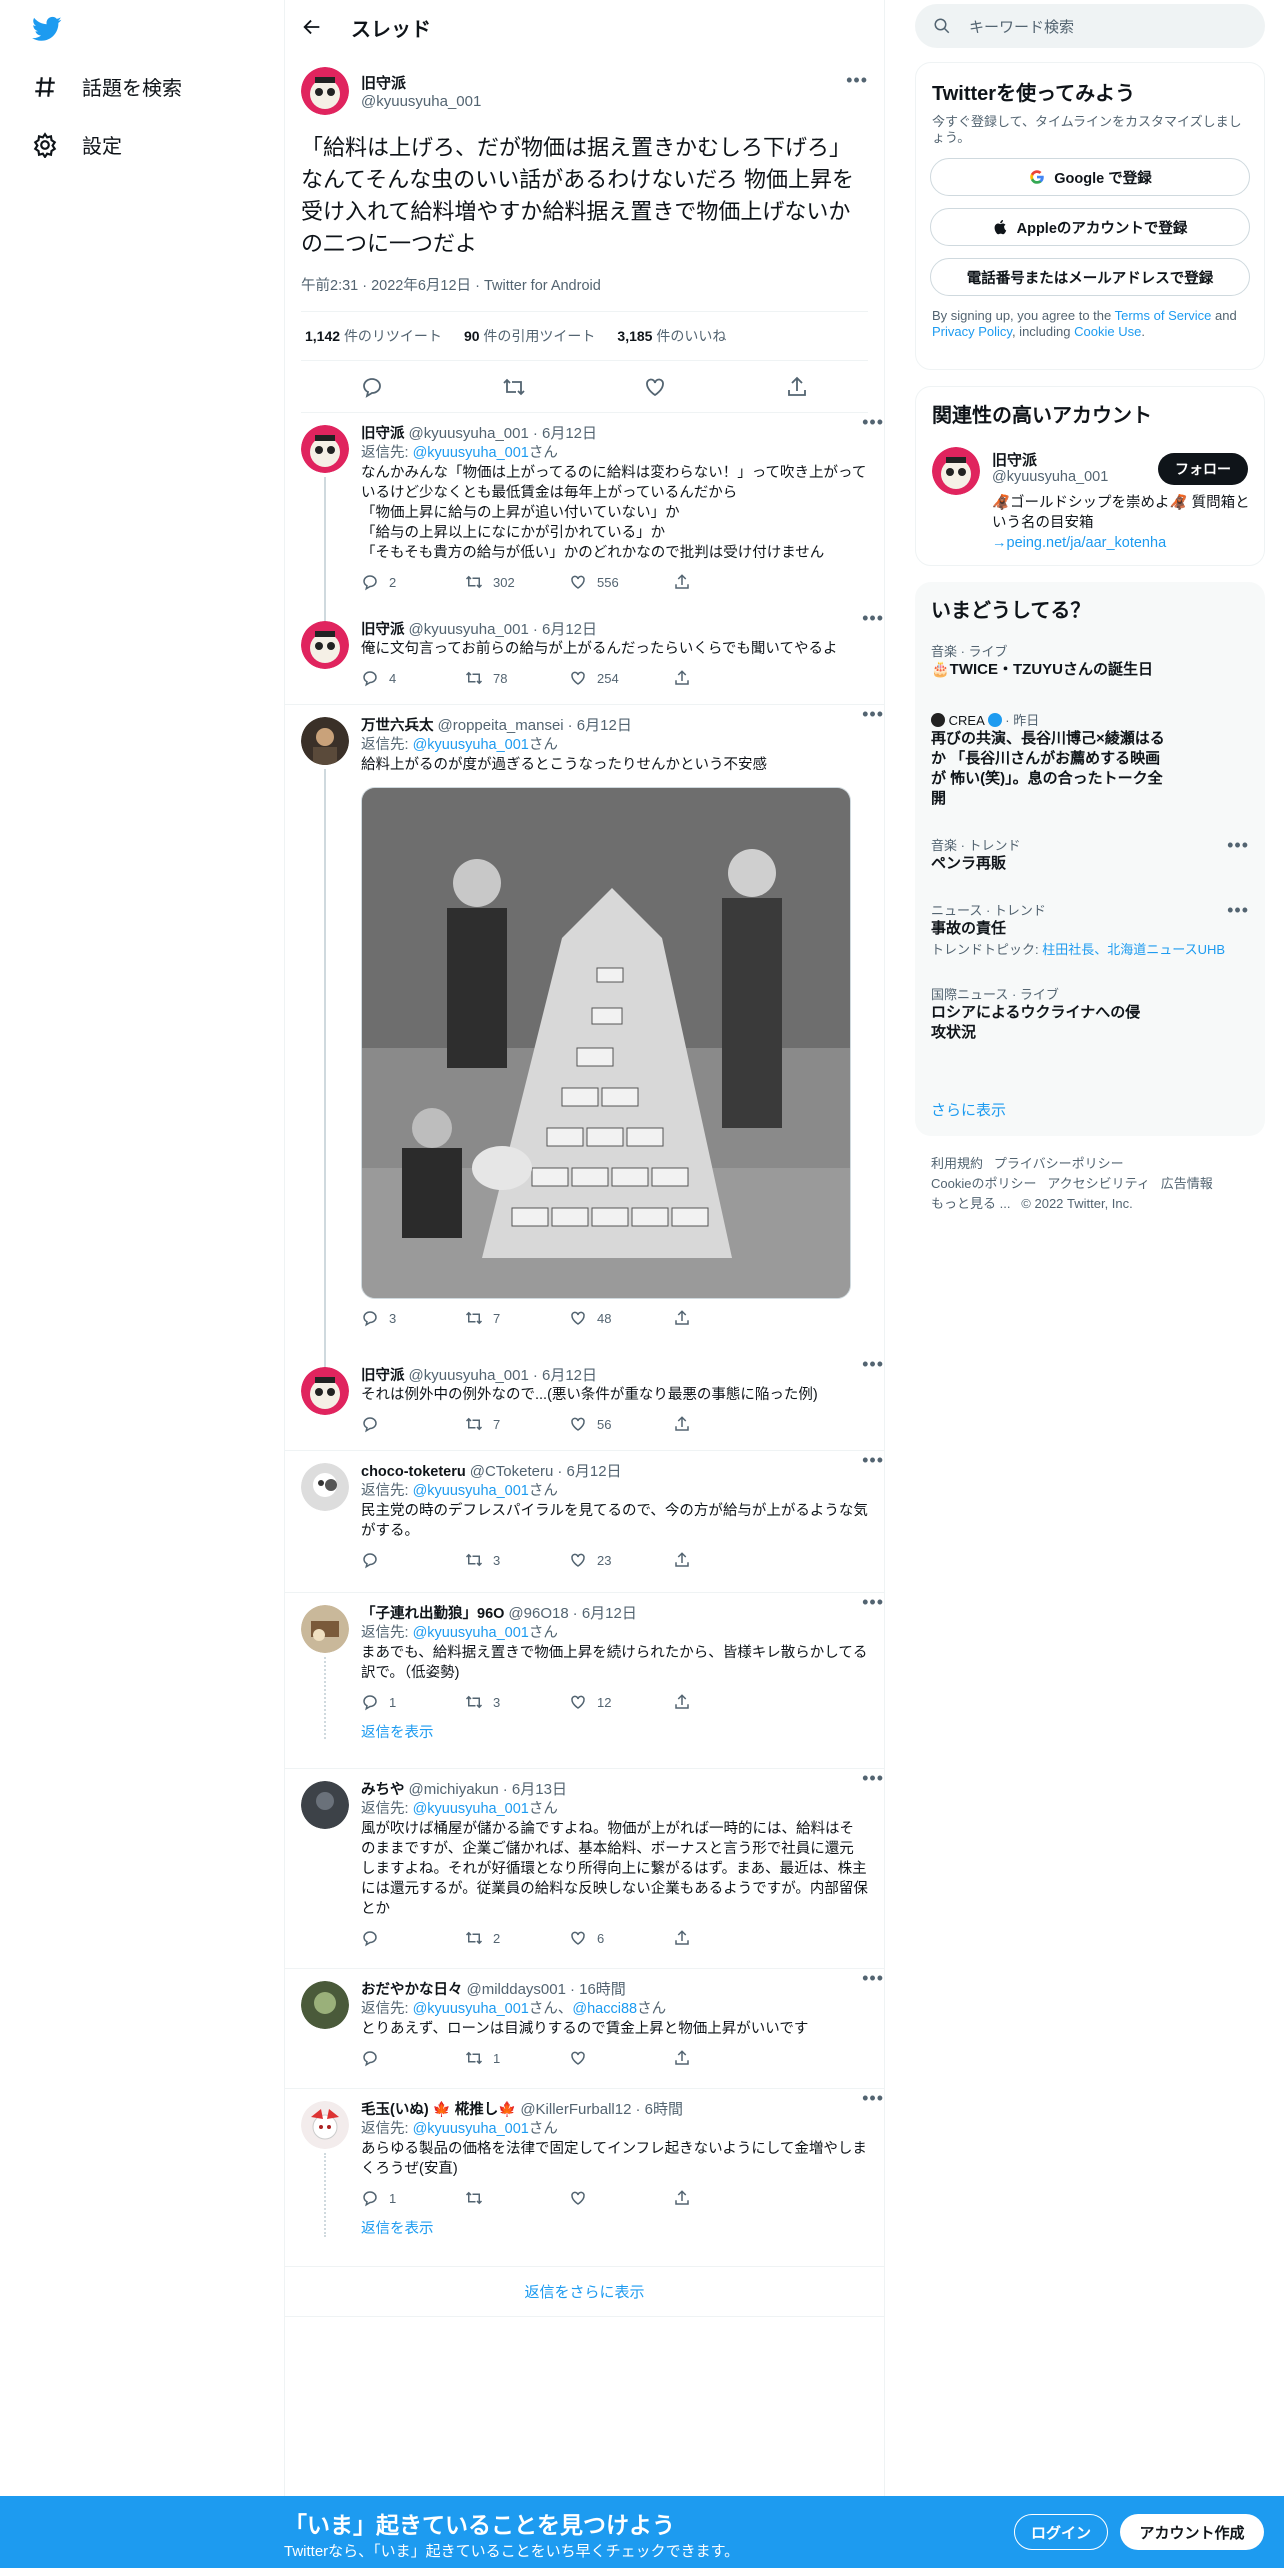 This screenshot has width=1284, height=2568. Describe the element at coordinates (516, 1990) in the screenshot. I see `author-handle: @milddays001` at that location.